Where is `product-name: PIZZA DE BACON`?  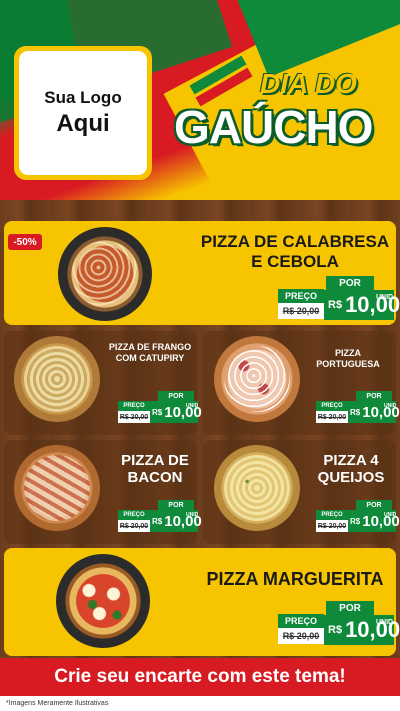
product-name: PIZZA DE BACON is located at coordinates (155, 469).